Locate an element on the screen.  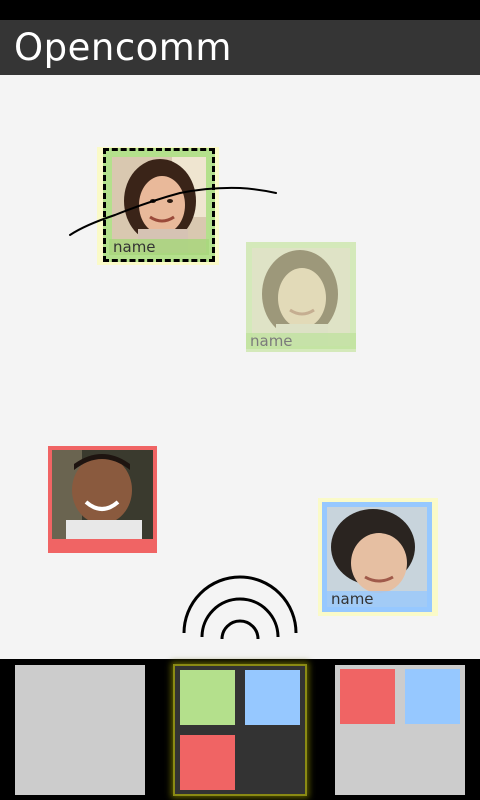
group-tile-empty is located at coordinates (80, 730).